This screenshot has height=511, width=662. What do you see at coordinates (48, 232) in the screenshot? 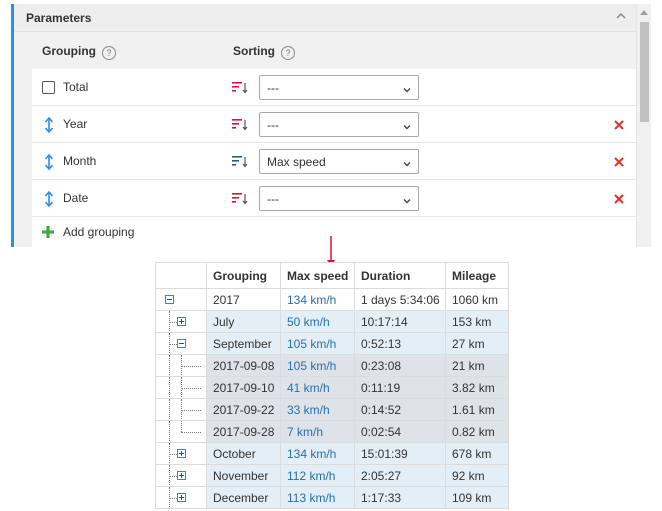
I see `plus-icon` at bounding box center [48, 232].